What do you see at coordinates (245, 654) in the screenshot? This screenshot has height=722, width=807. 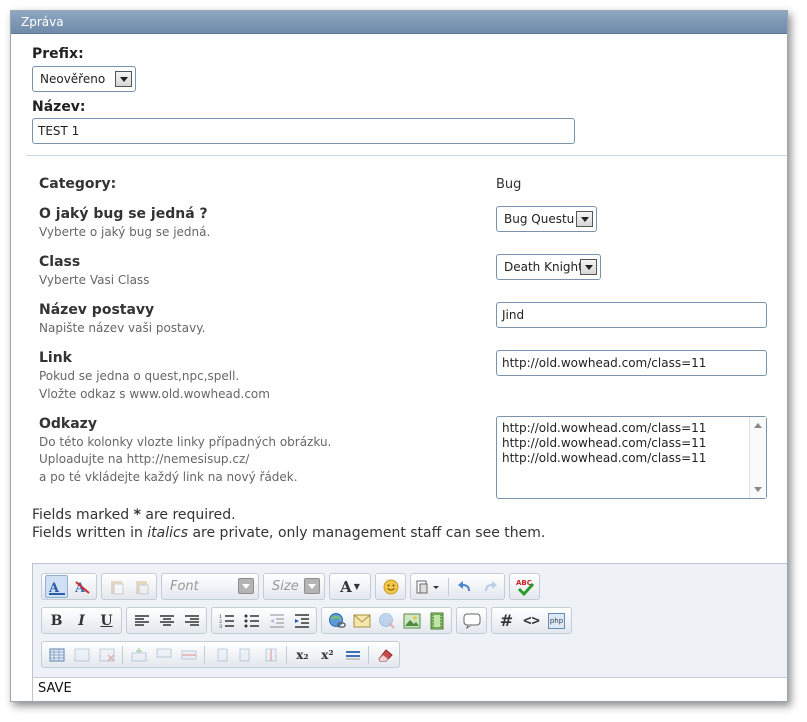 I see `insert-col-right-icon` at bounding box center [245, 654].